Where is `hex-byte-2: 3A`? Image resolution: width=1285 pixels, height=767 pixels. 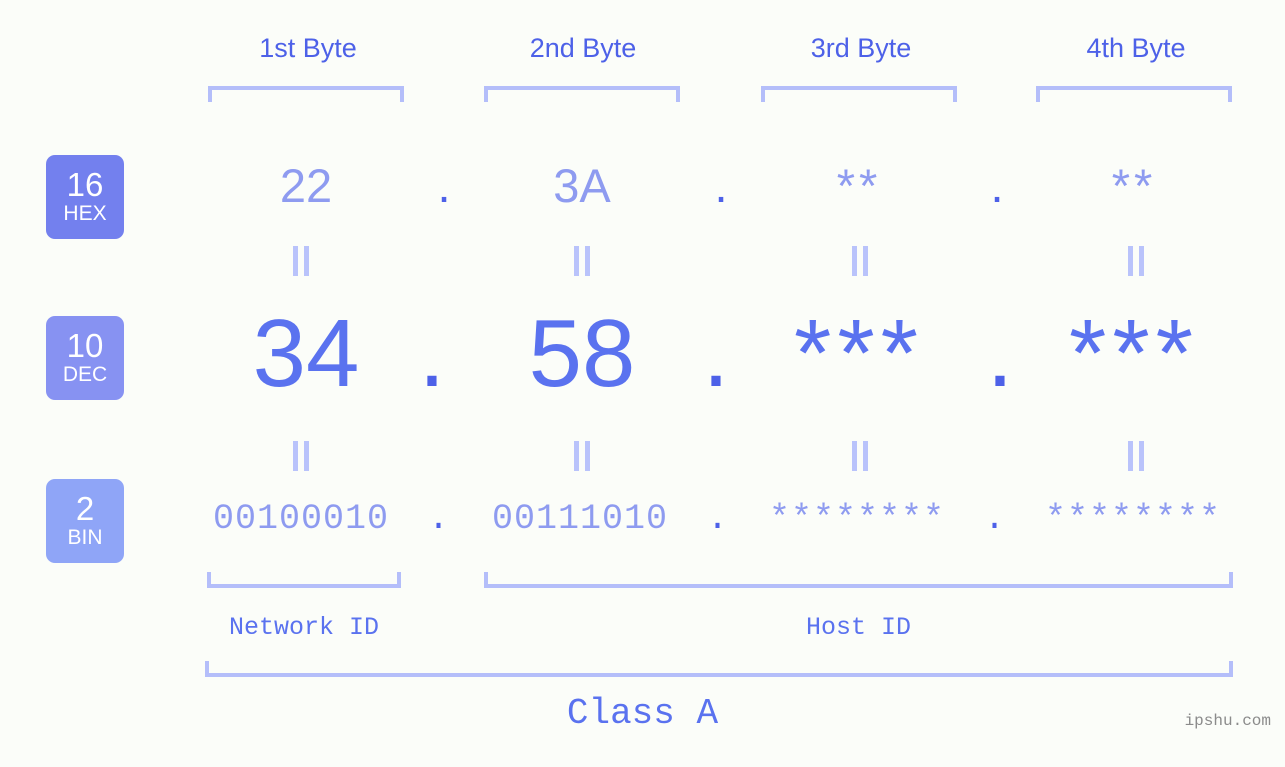 hex-byte-2: 3A is located at coordinates (582, 185).